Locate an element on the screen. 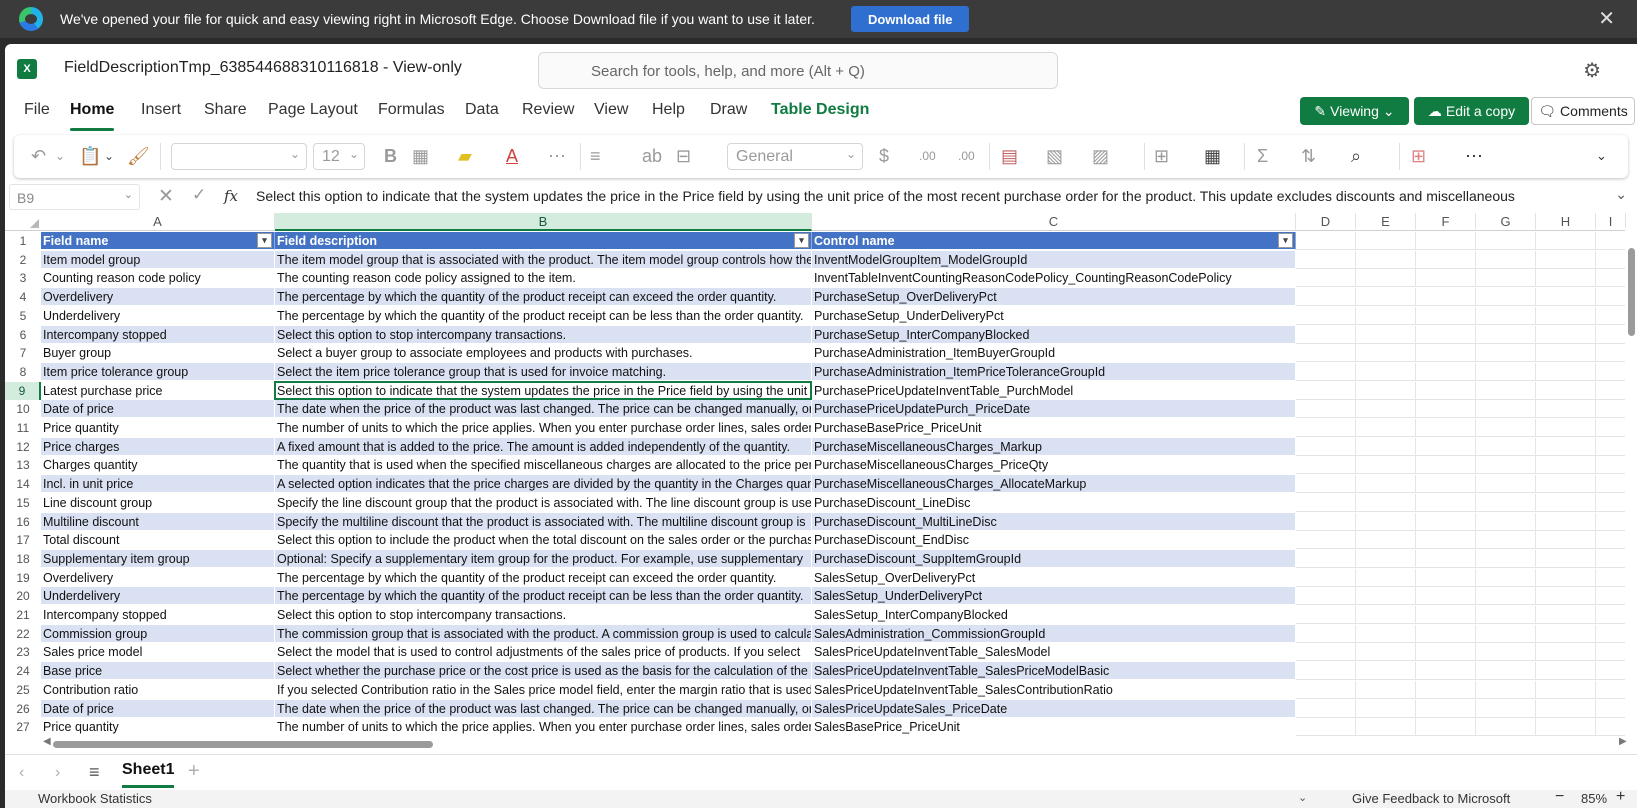 This screenshot has width=1637, height=808. paste-icon: 📋 is located at coordinates (90, 156).